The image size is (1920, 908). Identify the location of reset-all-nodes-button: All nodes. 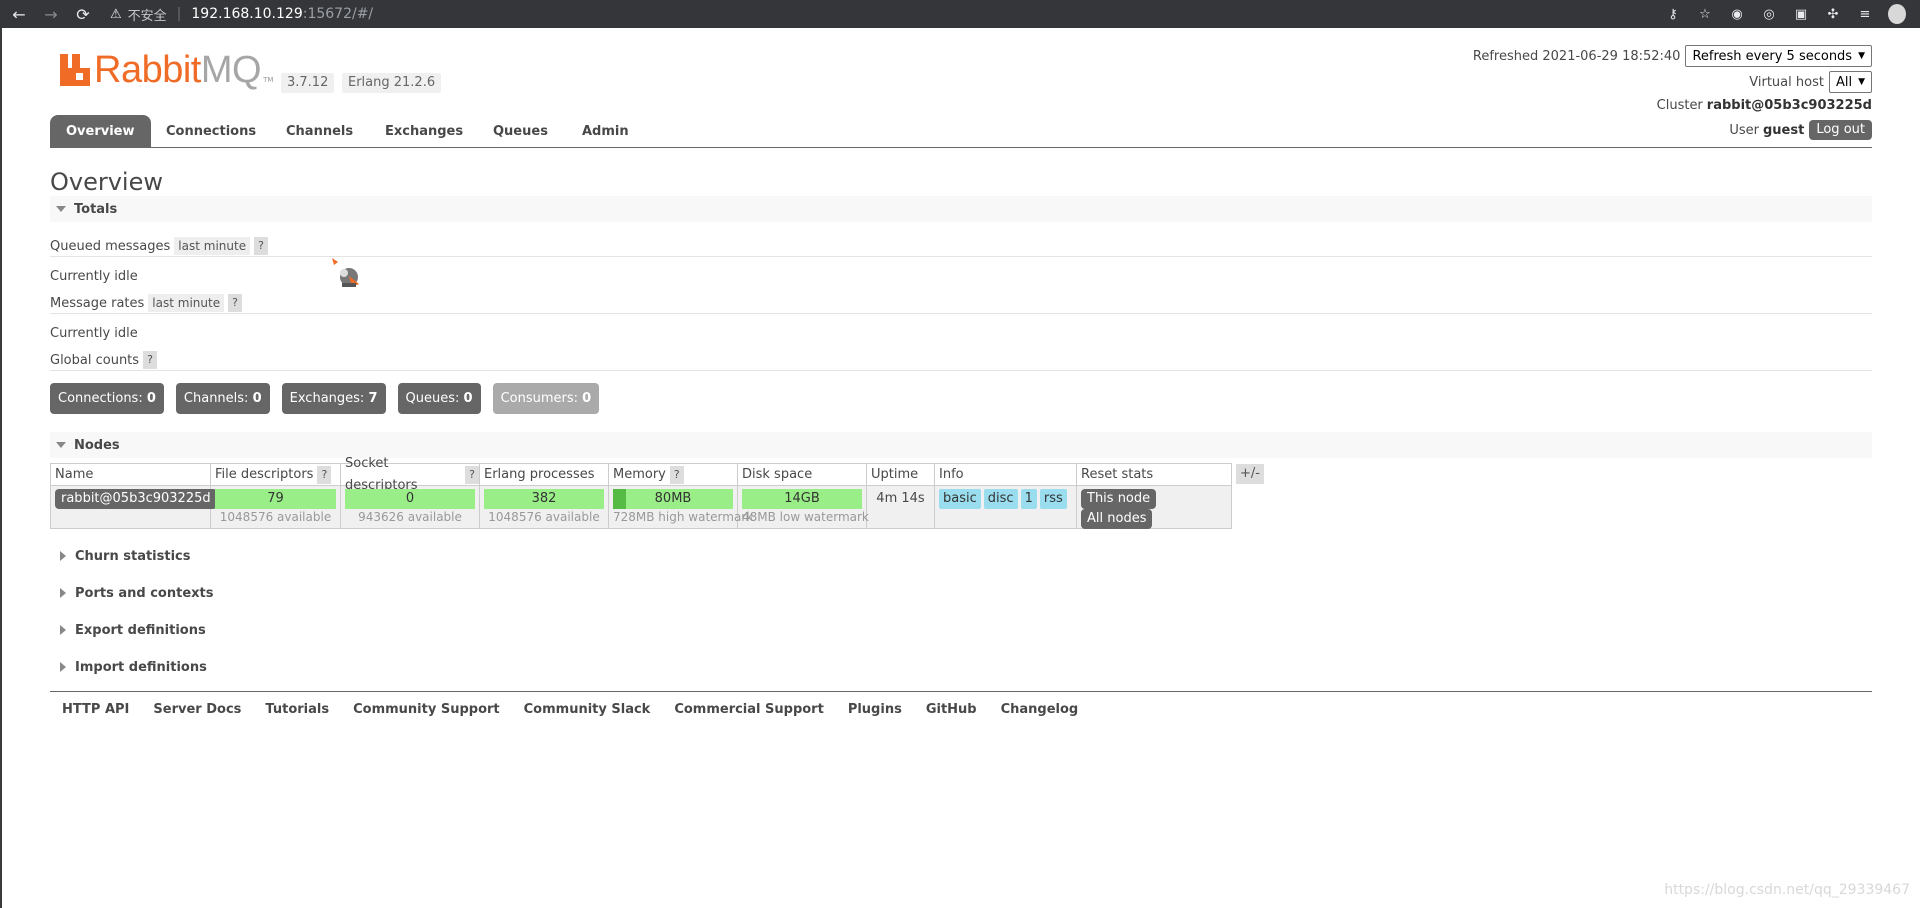
(1117, 519).